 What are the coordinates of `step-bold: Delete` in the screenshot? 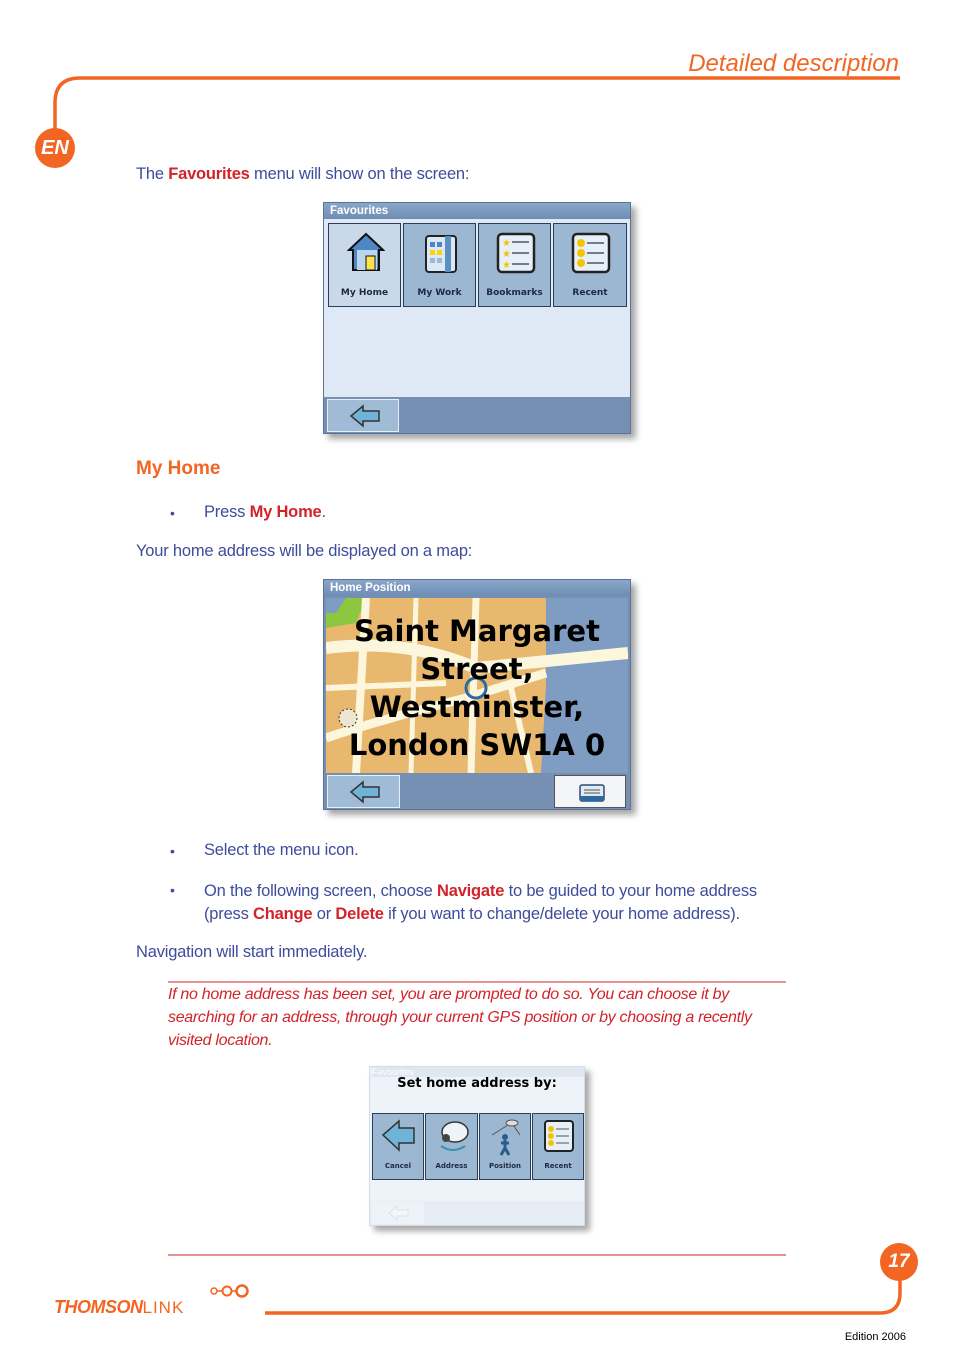 It's located at (359, 914).